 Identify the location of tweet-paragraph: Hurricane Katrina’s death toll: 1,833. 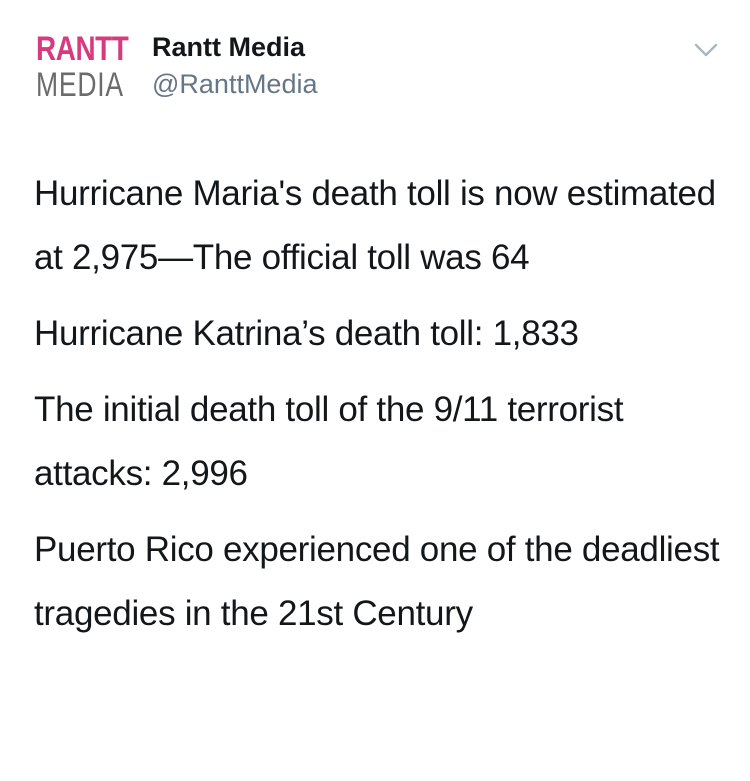
(306, 333).